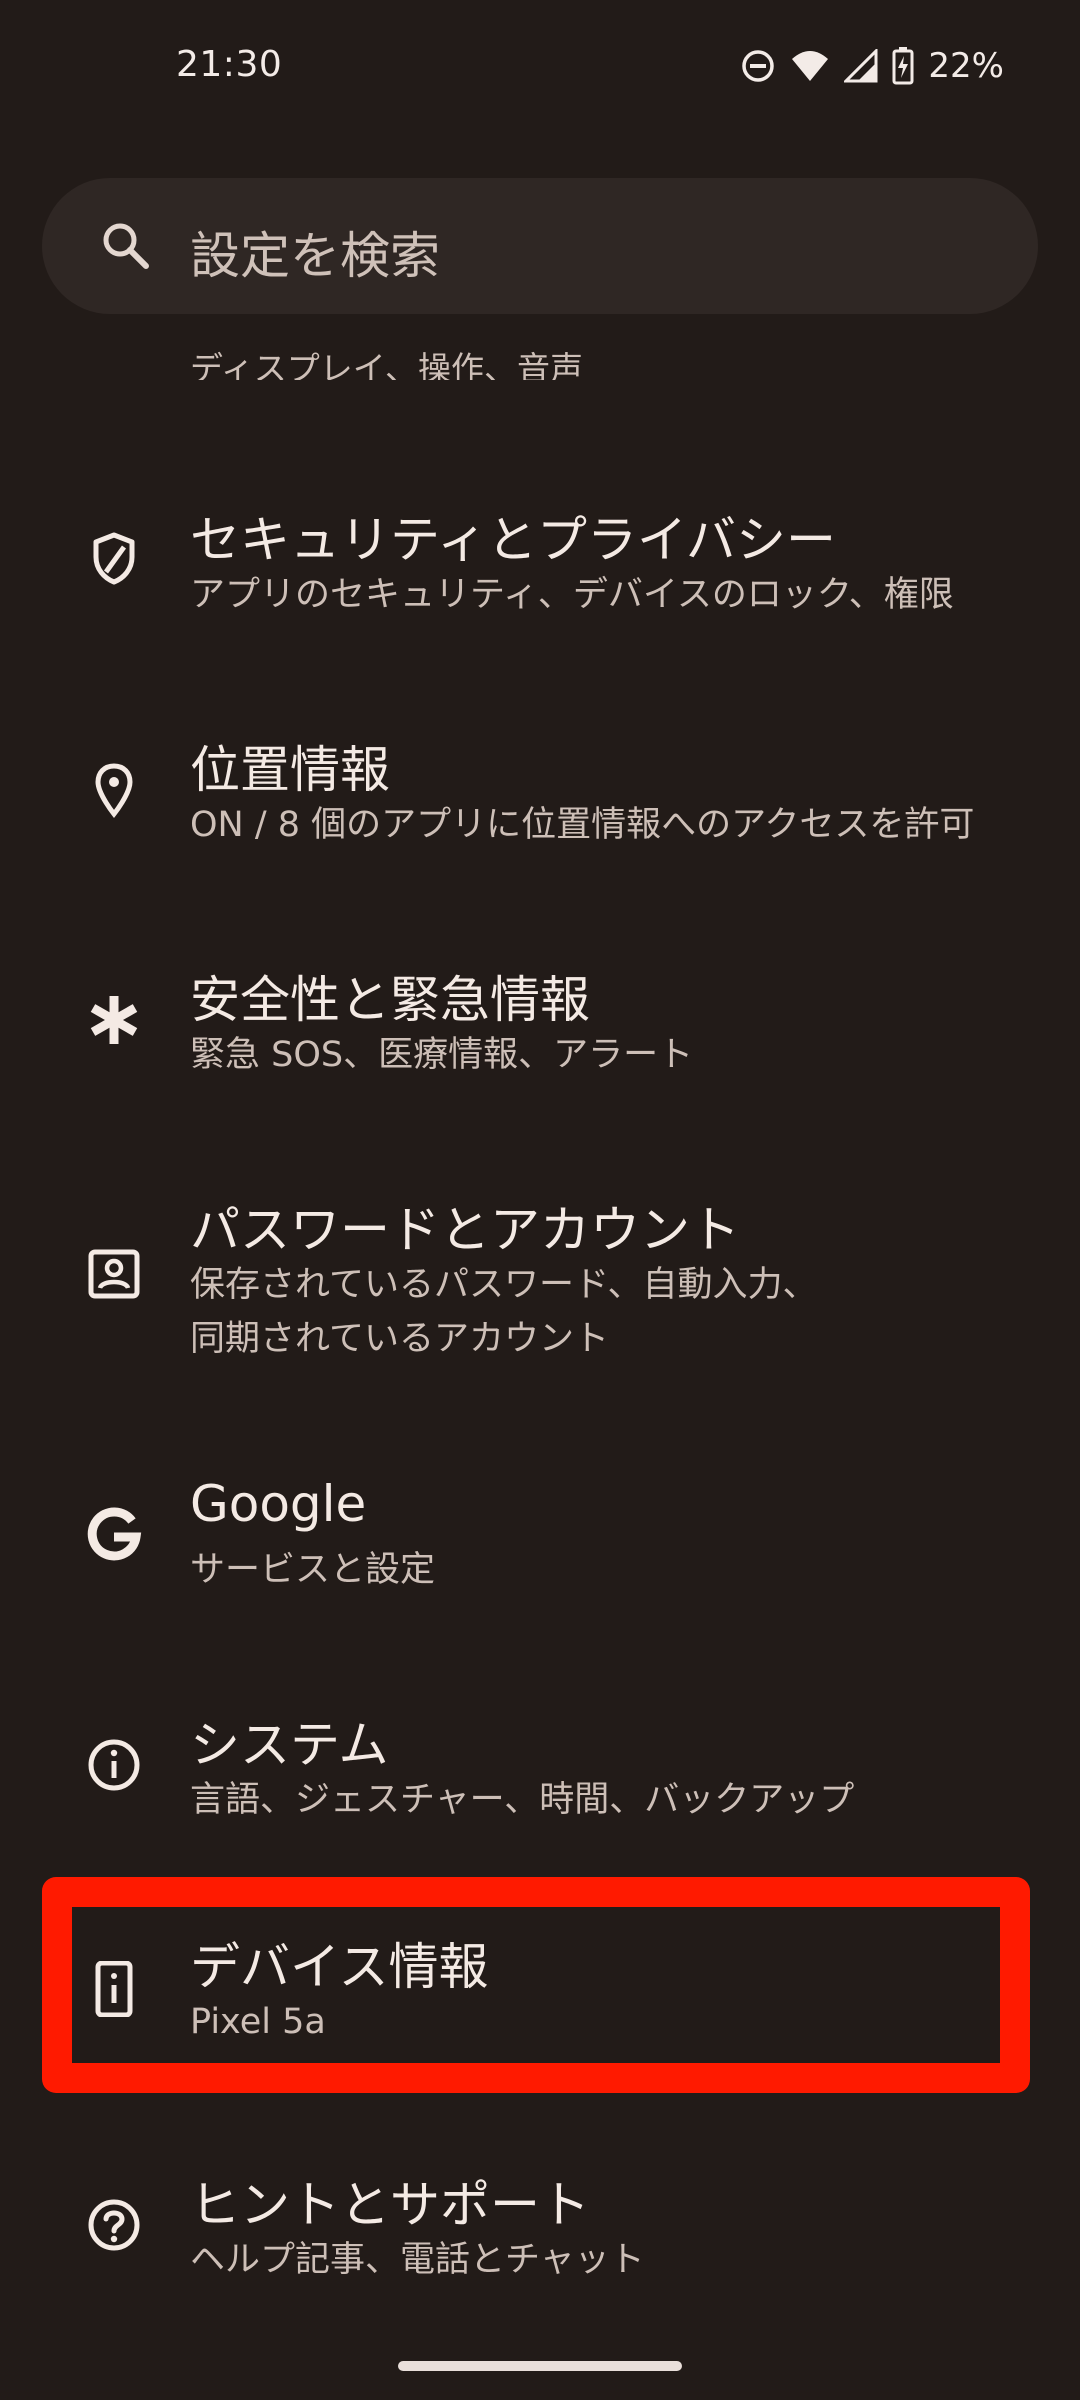 This screenshot has width=1080, height=2400. I want to click on search-placeholder: 設定を検索, so click(315, 256).